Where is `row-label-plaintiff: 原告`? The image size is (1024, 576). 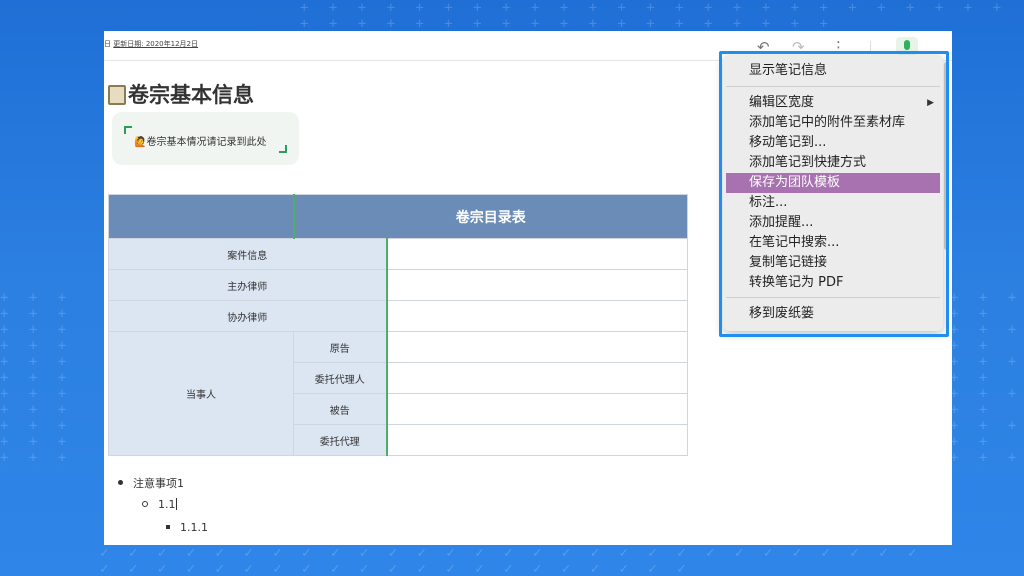 row-label-plaintiff: 原告 is located at coordinates (340, 347).